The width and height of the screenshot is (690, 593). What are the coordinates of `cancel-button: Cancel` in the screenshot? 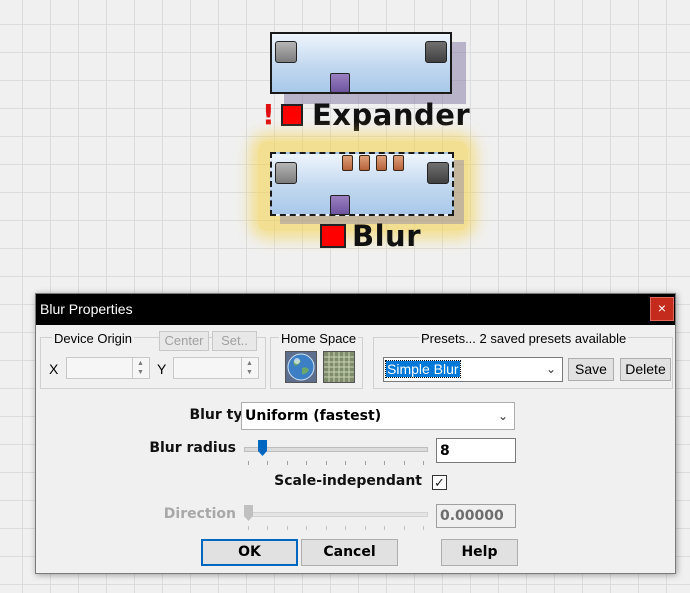 It's located at (349, 552).